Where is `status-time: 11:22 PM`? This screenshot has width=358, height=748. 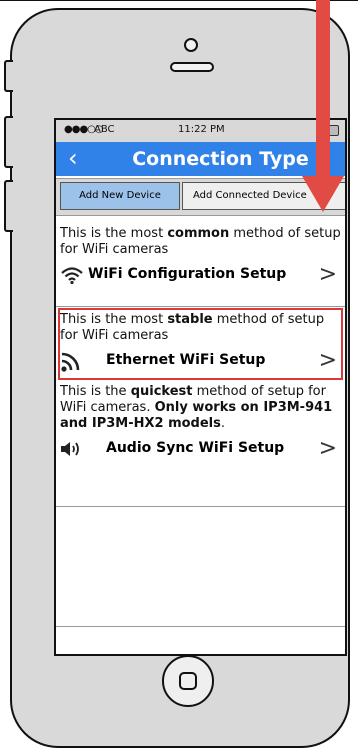
status-time: 11:22 PM is located at coordinates (201, 129).